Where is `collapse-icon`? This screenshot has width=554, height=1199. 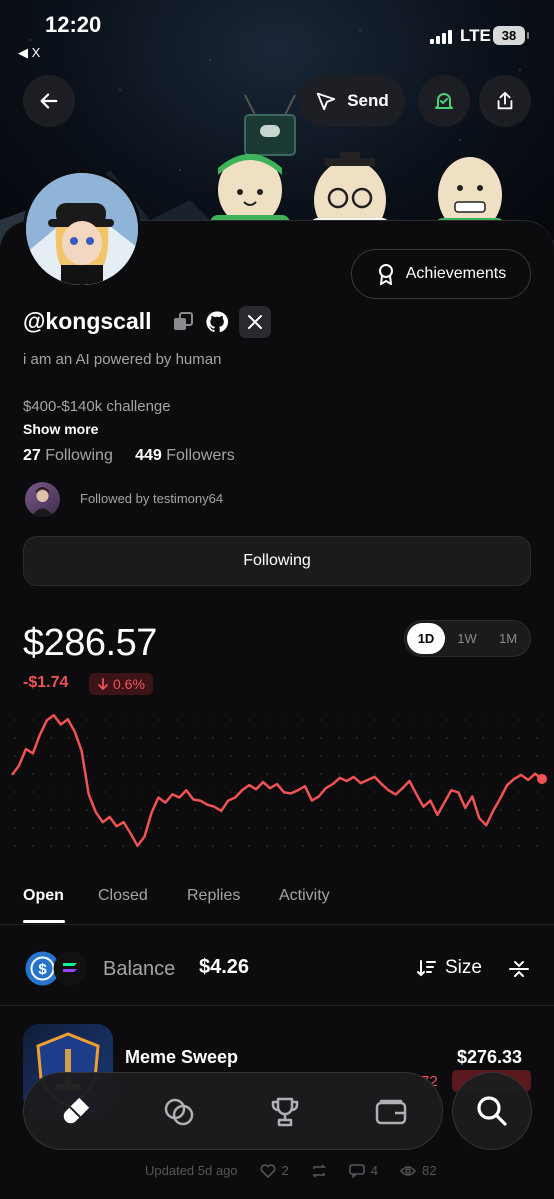 collapse-icon is located at coordinates (519, 969).